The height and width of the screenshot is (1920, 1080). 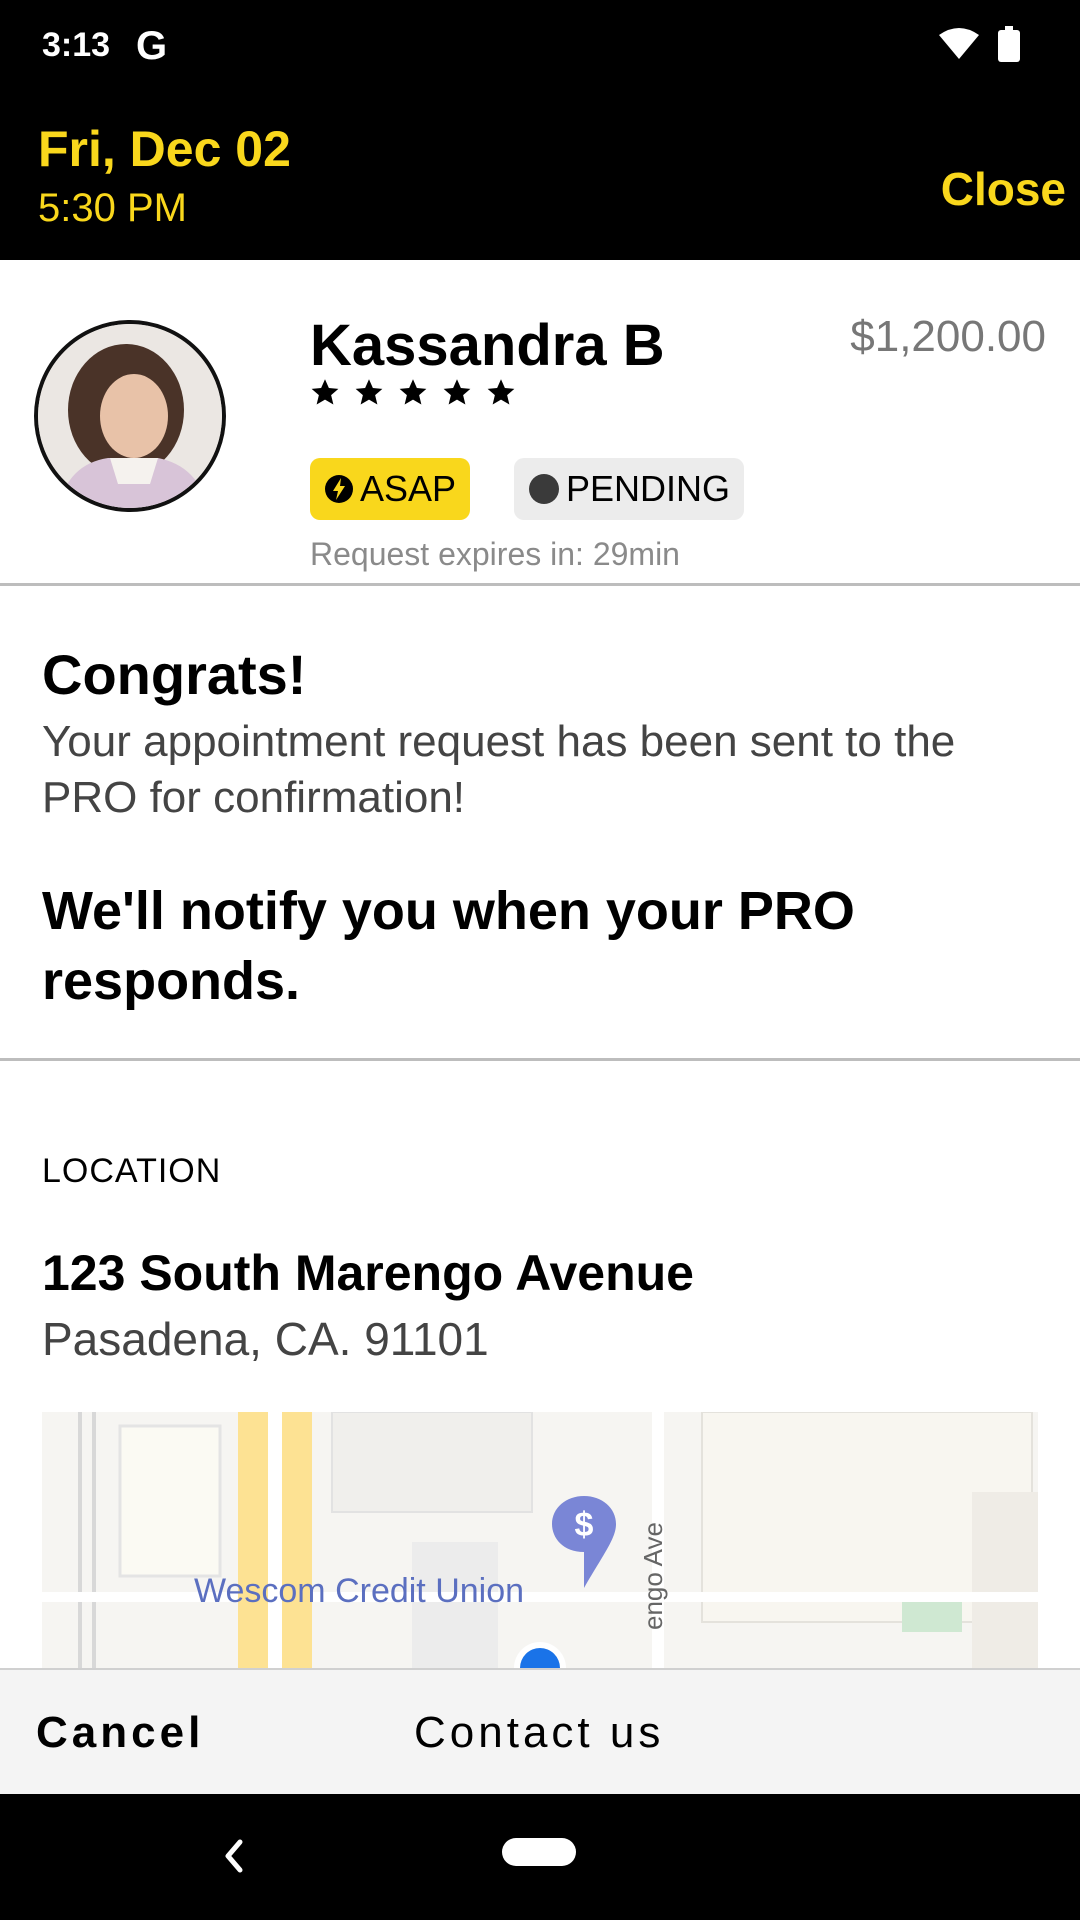 What do you see at coordinates (487, 345) in the screenshot?
I see `pro-name: Kassandra B` at bounding box center [487, 345].